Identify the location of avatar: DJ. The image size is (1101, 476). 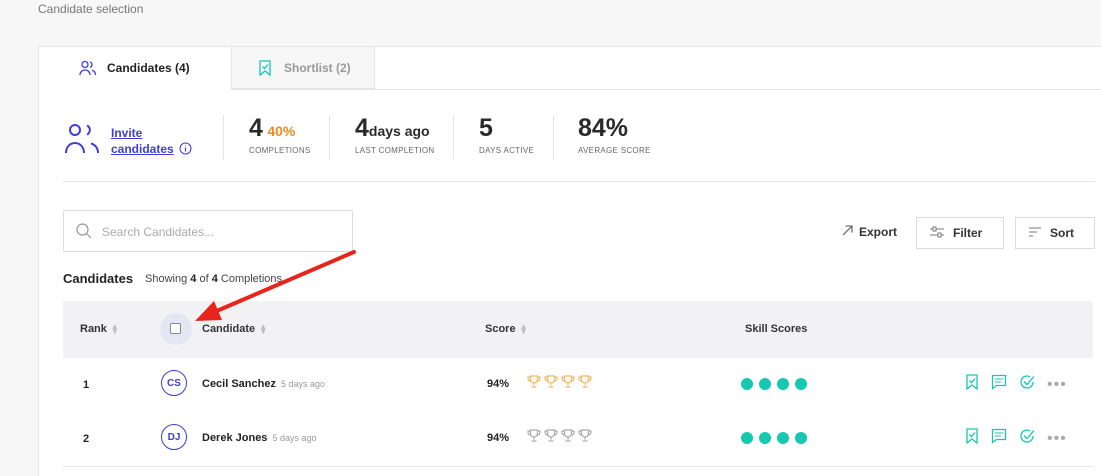
(174, 437).